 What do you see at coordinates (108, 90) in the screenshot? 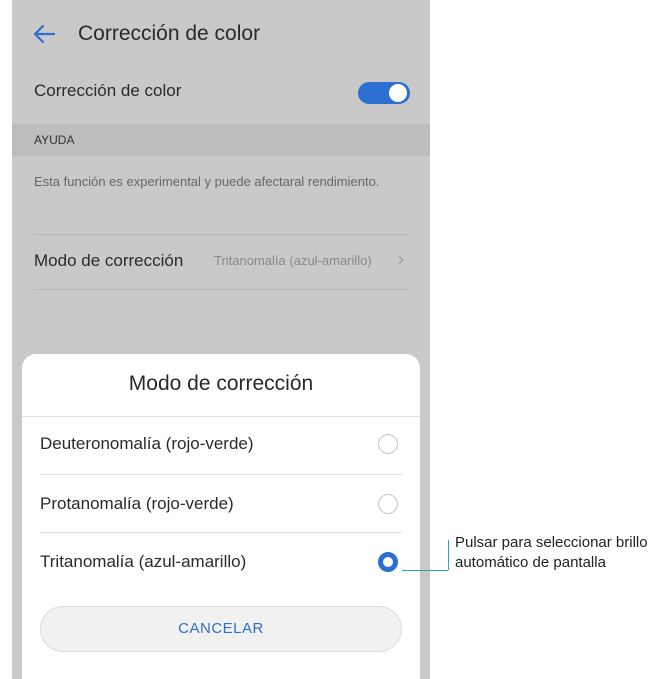
I see `color-correction-label: Corrección de color` at bounding box center [108, 90].